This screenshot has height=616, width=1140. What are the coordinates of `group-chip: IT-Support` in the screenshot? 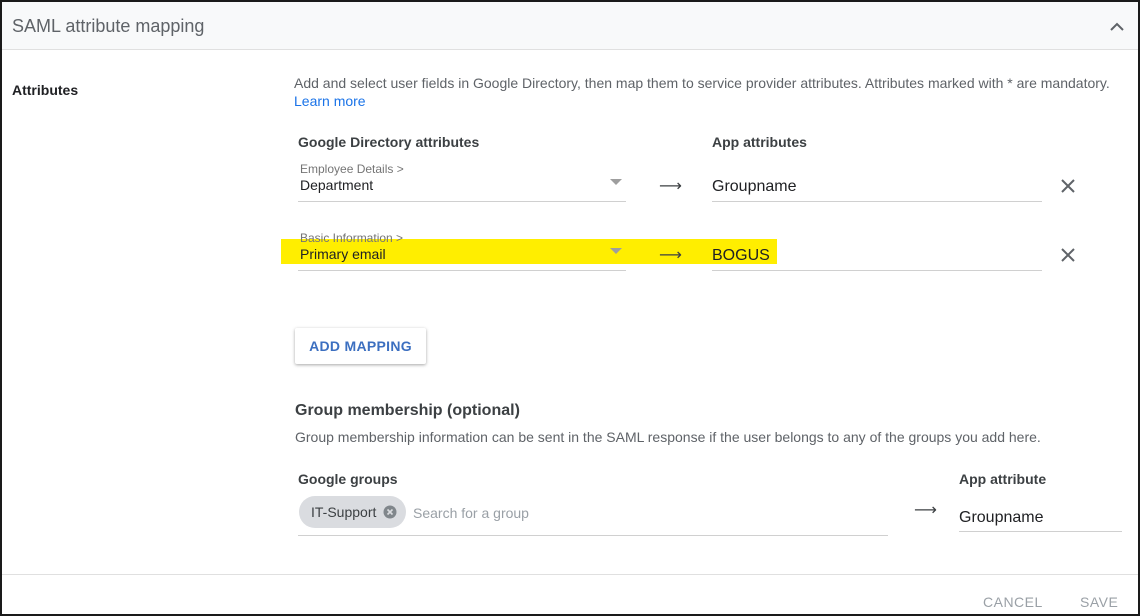 It's located at (352, 512).